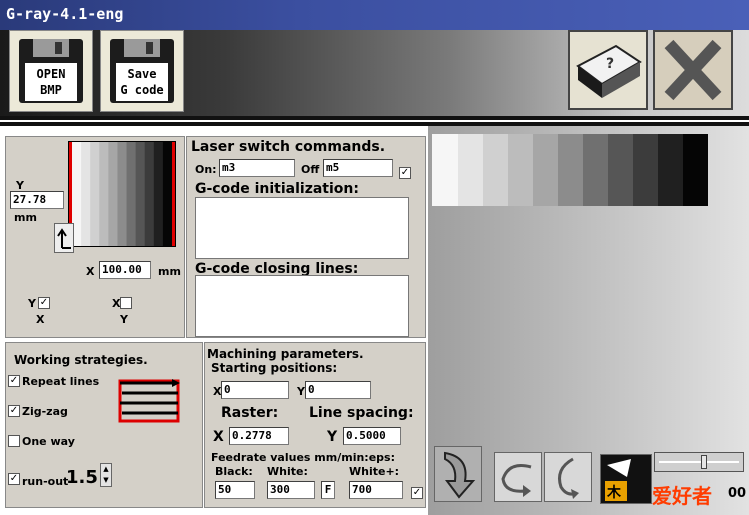 Image resolution: width=749 pixels, height=515 pixels. What do you see at coordinates (614, 492) in the screenshot?
I see `svg-text: 木` at bounding box center [614, 492].